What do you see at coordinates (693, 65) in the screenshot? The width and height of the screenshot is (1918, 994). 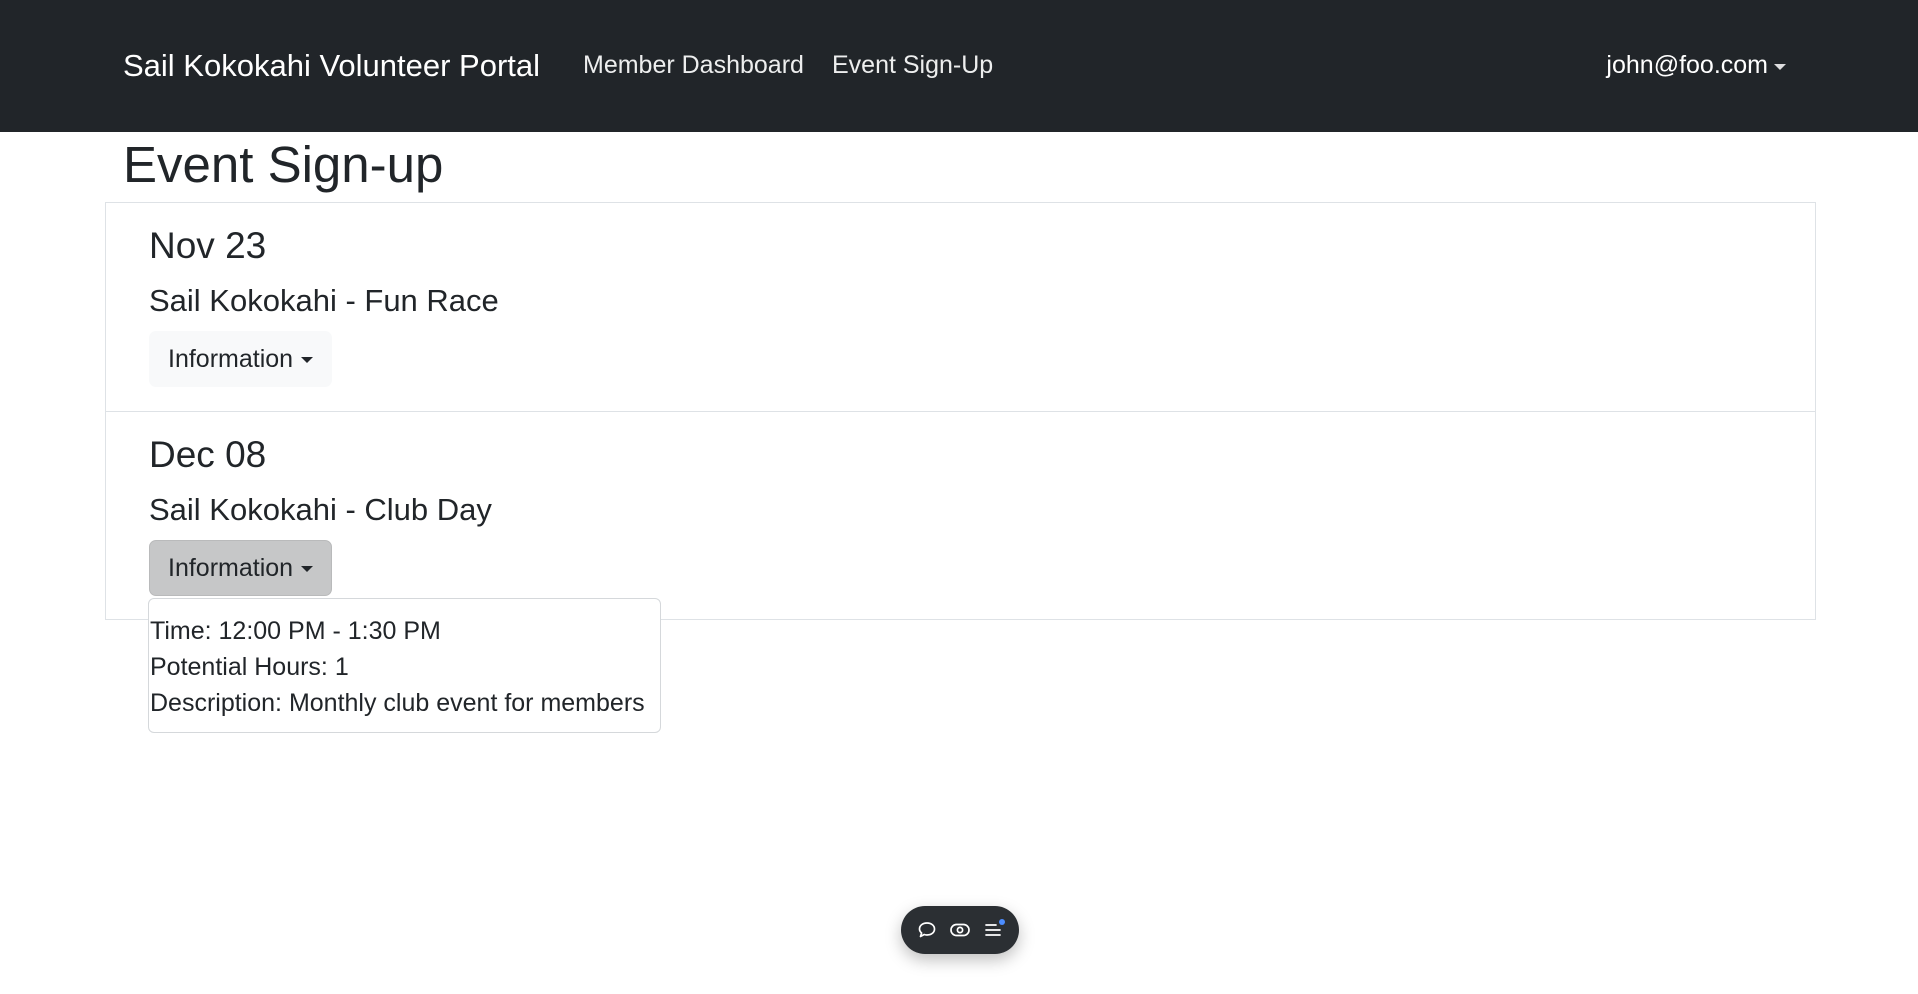 I see `nav-member-dashboard: Member Dashboard` at bounding box center [693, 65].